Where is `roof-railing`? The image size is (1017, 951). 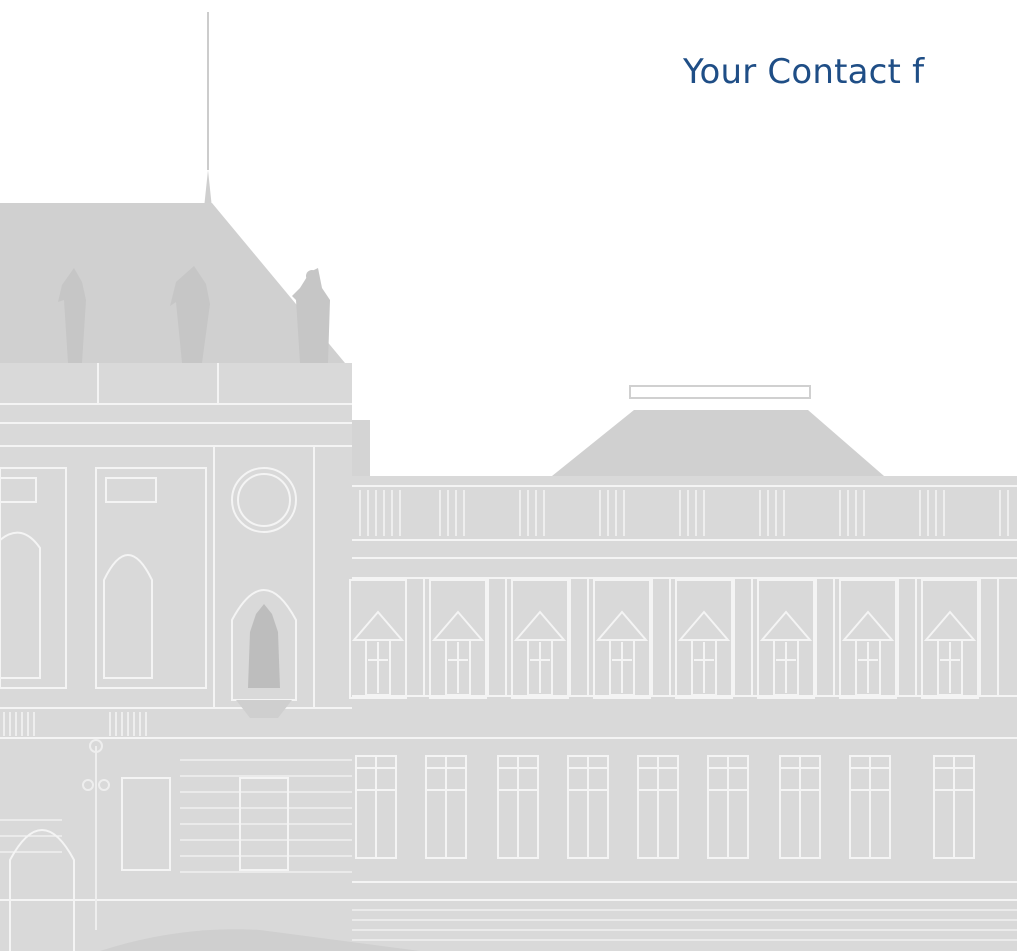 roof-railing is located at coordinates (720, 392).